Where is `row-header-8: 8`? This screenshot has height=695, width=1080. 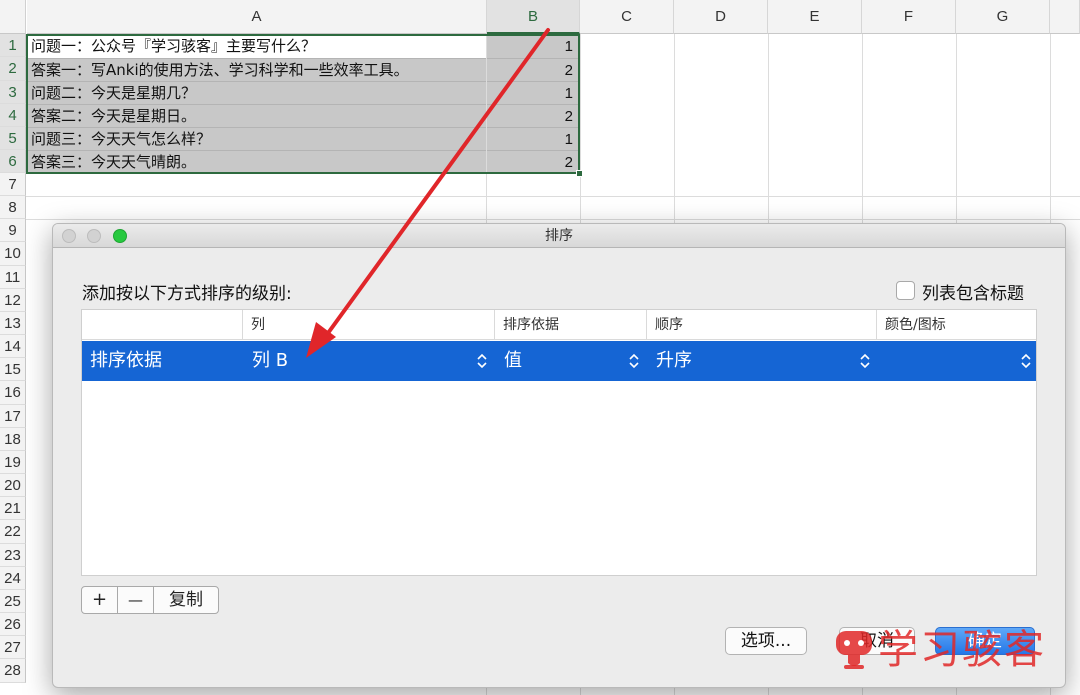 row-header-8: 8 is located at coordinates (13, 207).